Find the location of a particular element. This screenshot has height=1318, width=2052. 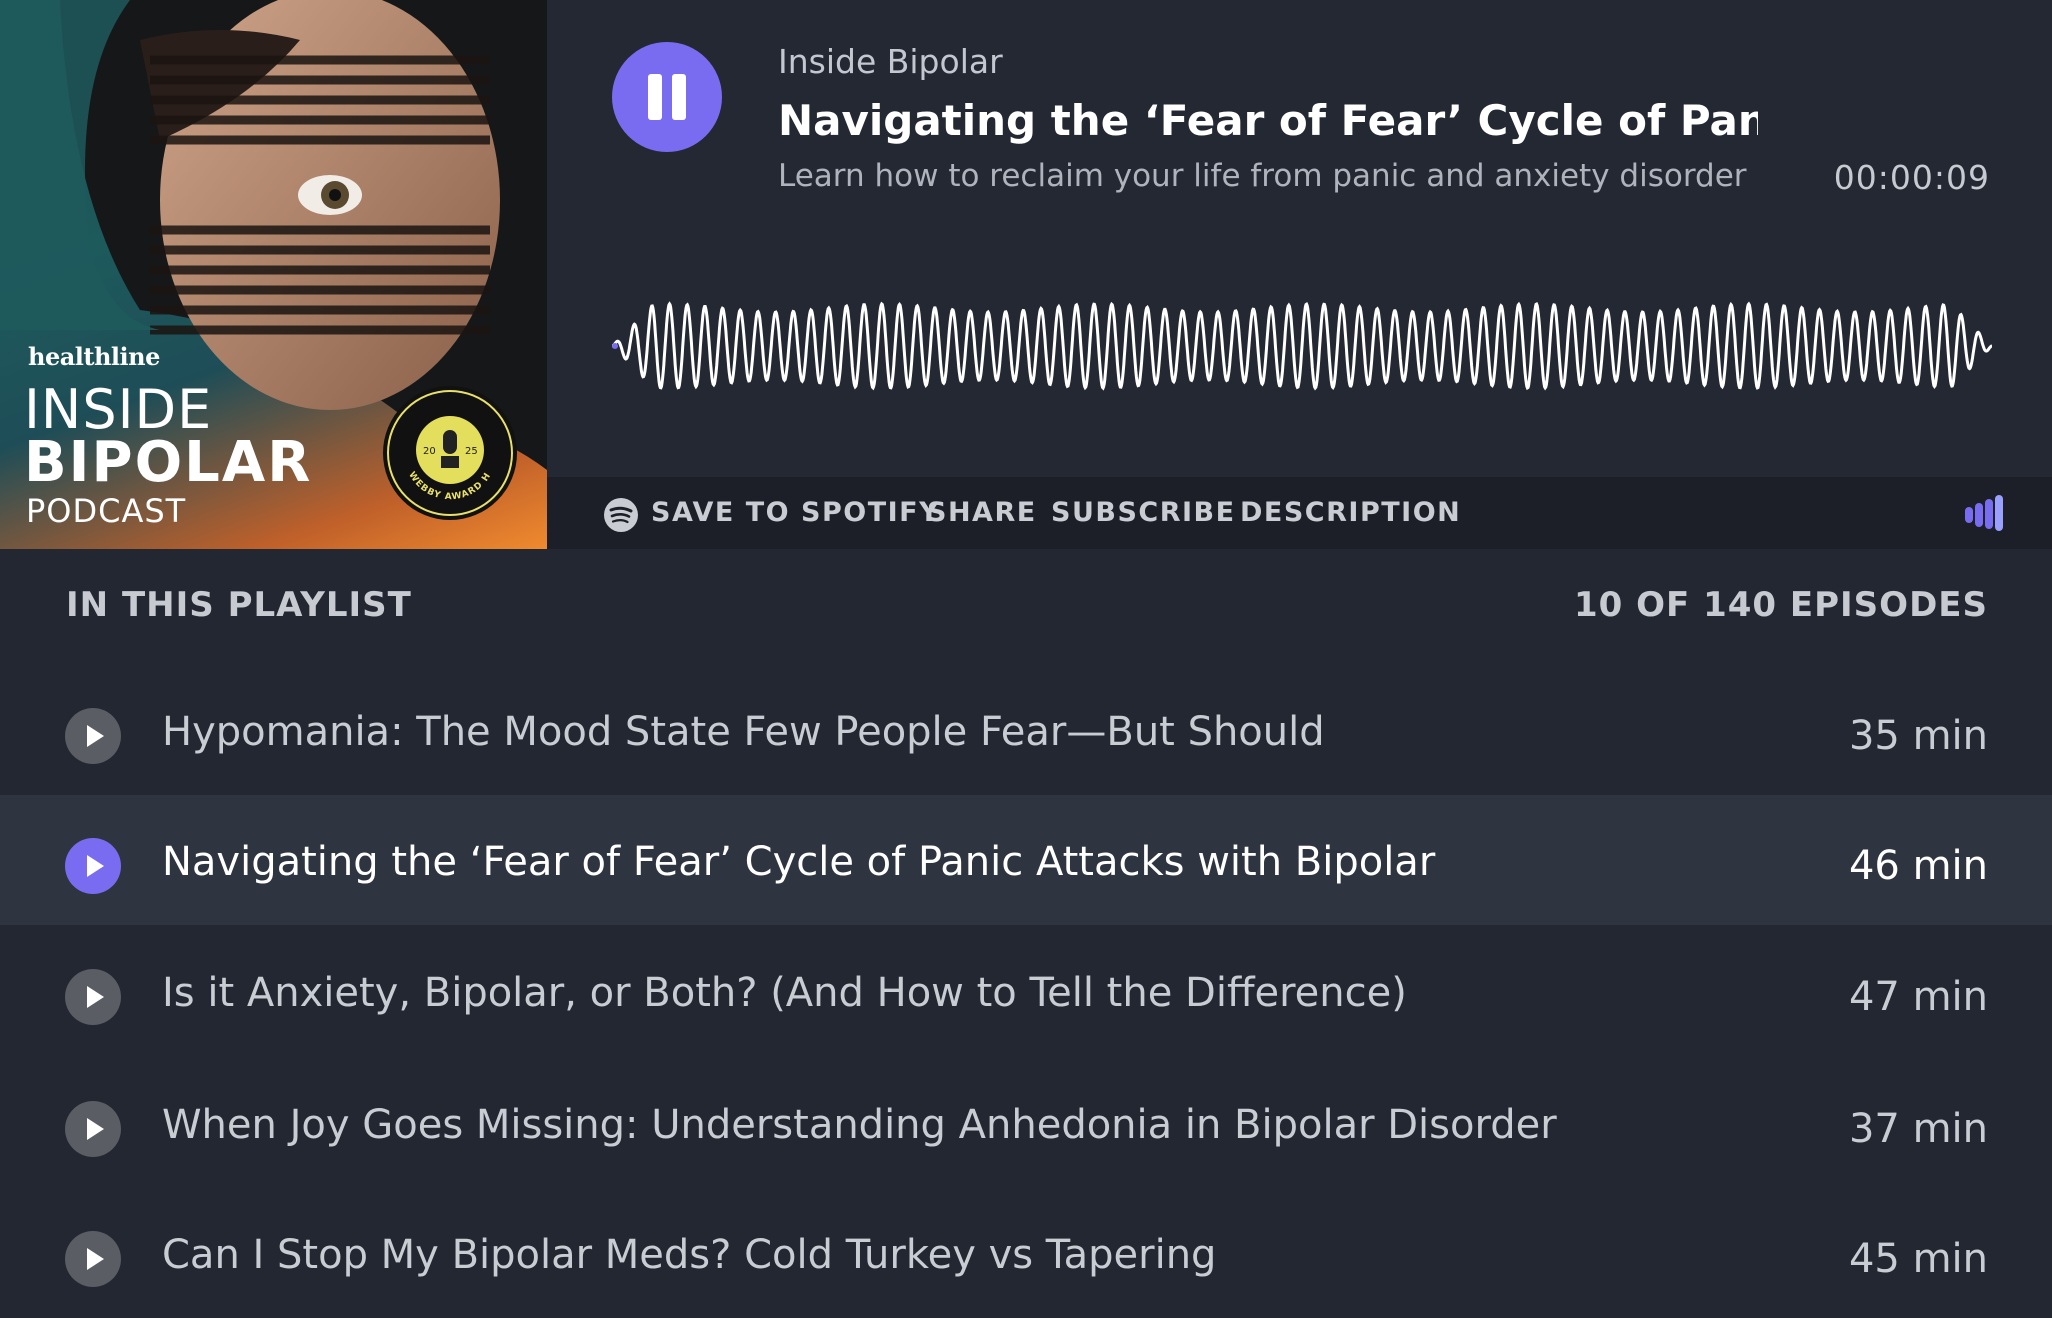

svg-text: 20 is located at coordinates (429, 451).